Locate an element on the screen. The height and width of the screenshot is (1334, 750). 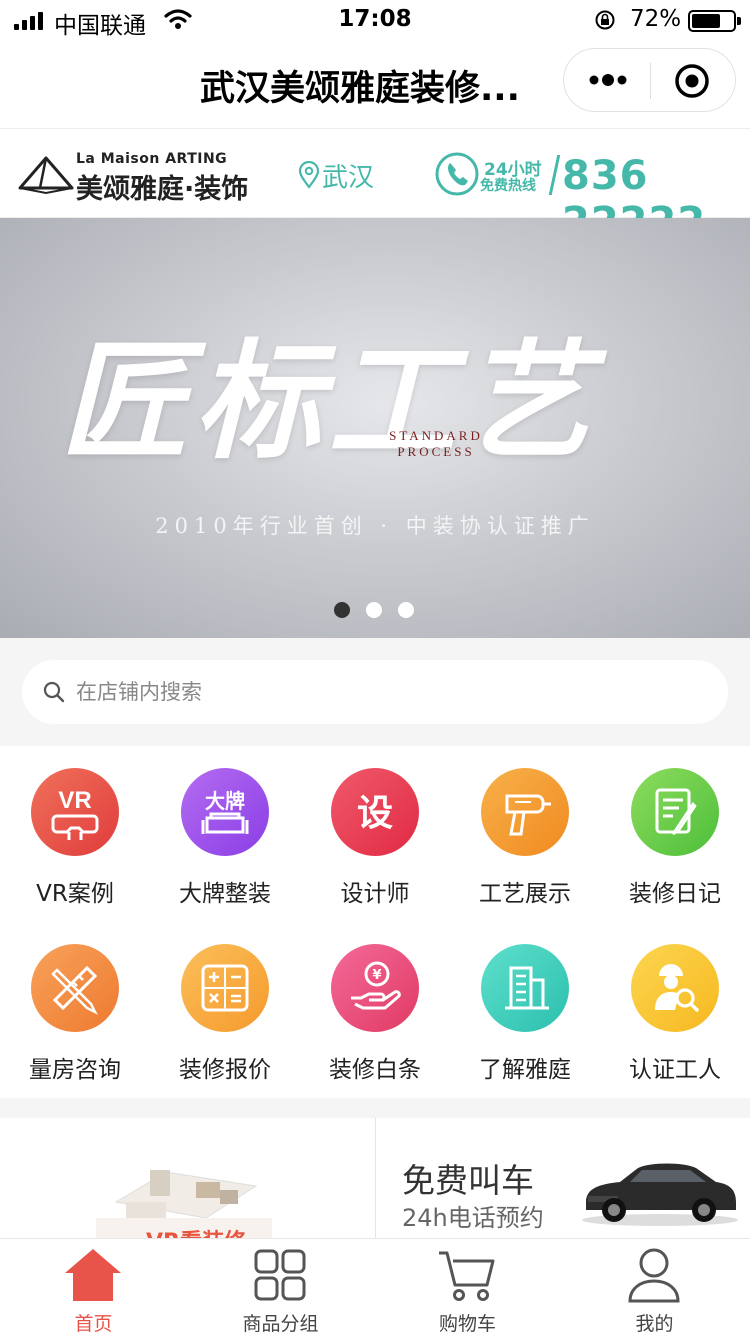
grid-item-renovation-diary: 装修日记 is located at coordinates (675, 834).